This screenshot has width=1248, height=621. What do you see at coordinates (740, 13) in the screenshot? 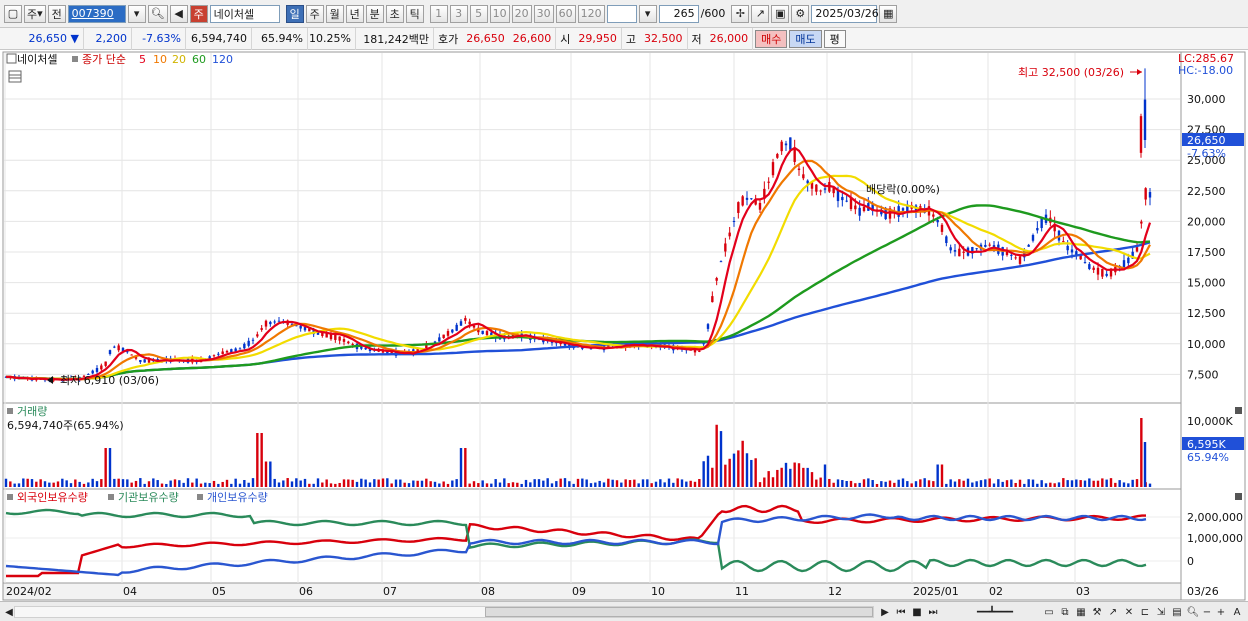
I see `crosshair-icon: ✢` at bounding box center [740, 13].